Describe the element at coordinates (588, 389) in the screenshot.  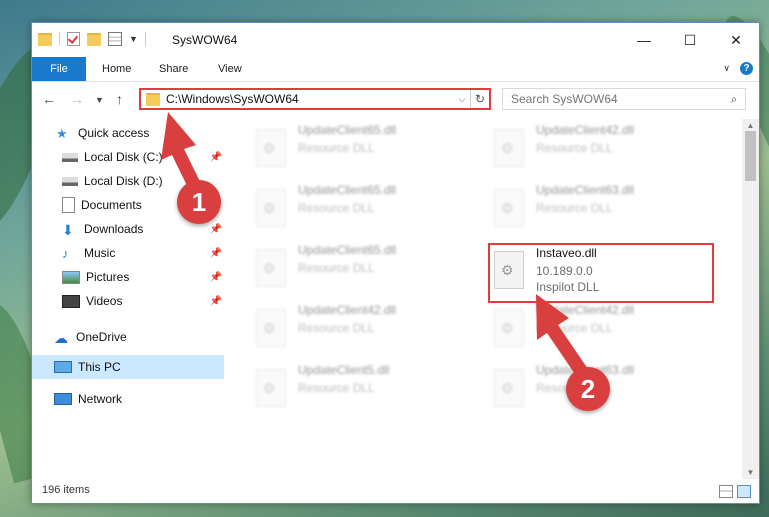
I see `step-2-callout: 2` at that location.